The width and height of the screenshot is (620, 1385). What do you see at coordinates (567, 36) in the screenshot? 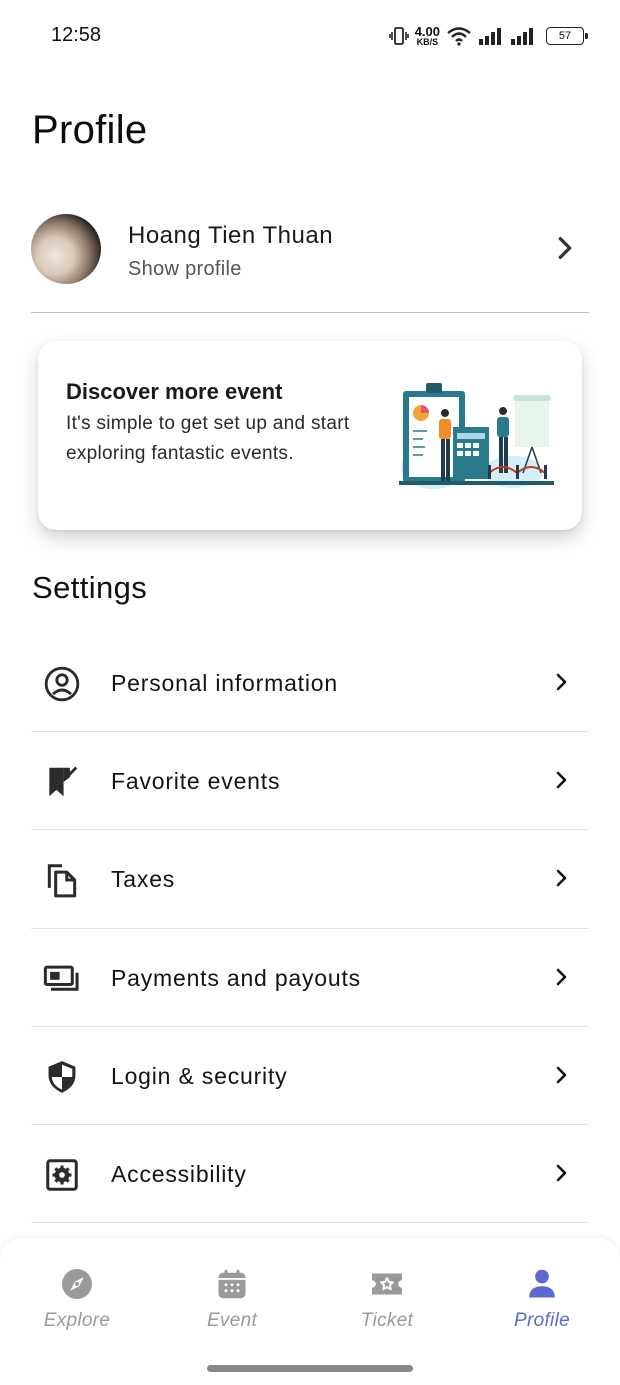
I see `battery-icon: 57` at bounding box center [567, 36].